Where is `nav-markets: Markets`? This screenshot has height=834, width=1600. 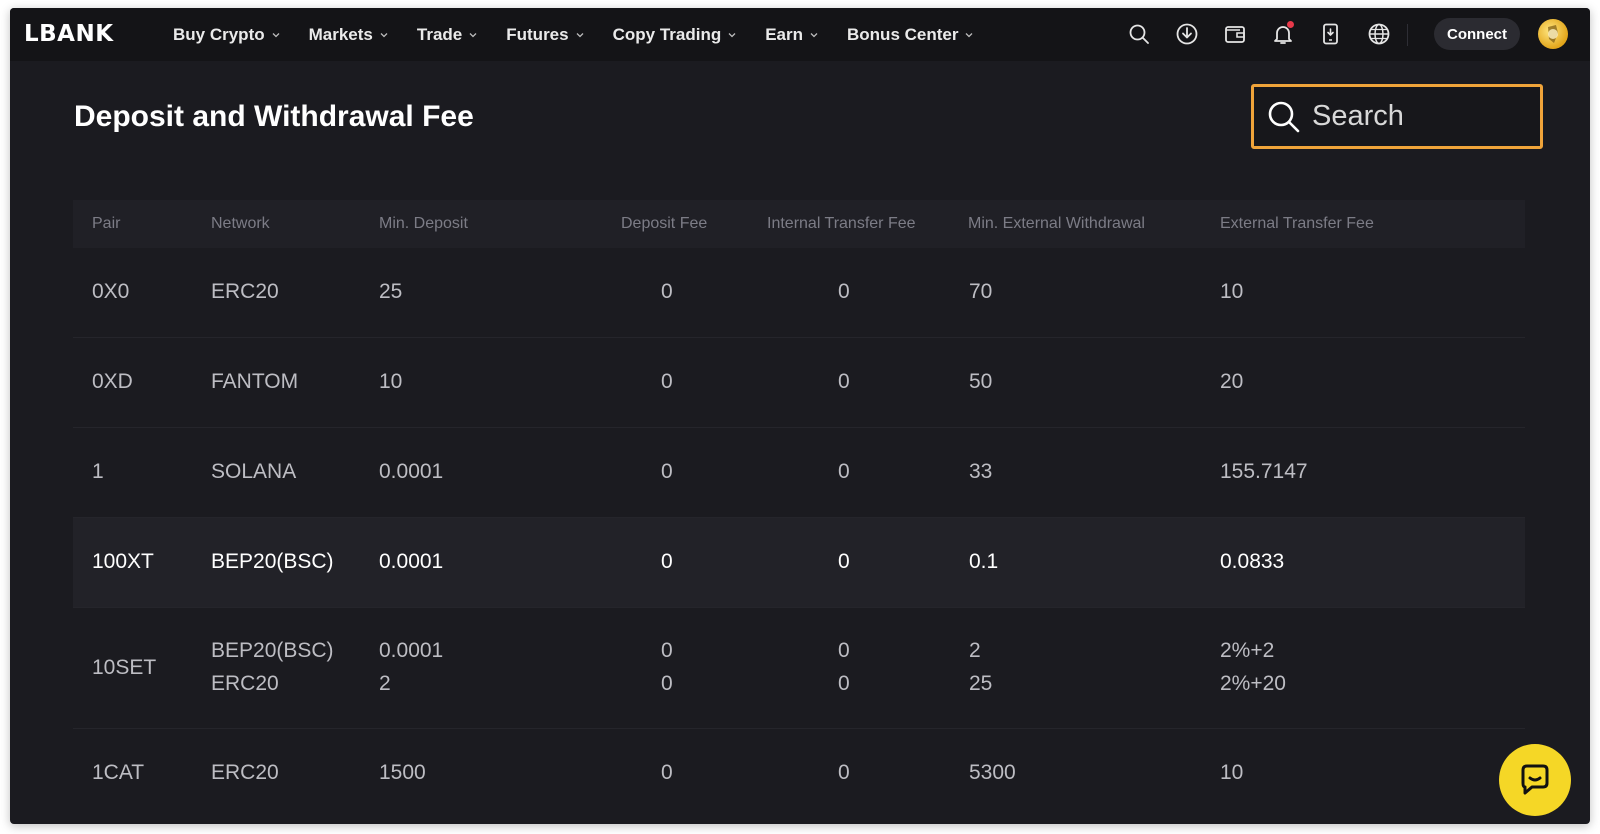
nav-markets: Markets is located at coordinates (349, 35).